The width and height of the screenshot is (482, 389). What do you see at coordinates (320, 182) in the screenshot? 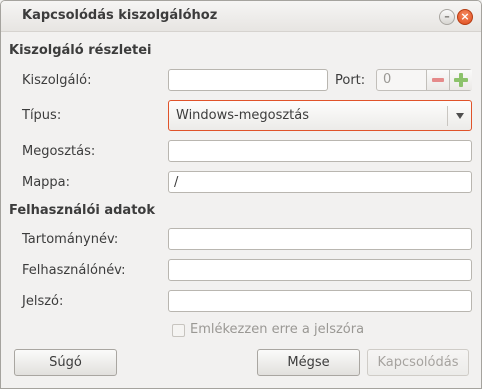
I see `folder-input` at bounding box center [320, 182].